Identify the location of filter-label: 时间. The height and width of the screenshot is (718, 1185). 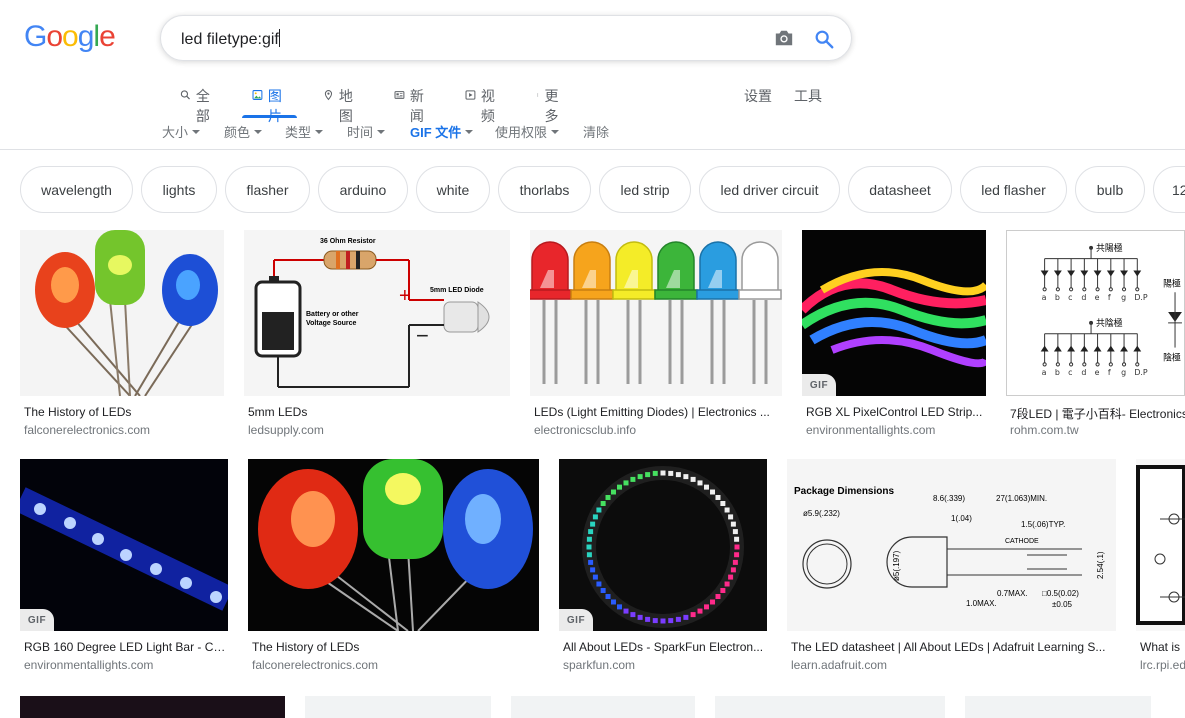
(360, 132).